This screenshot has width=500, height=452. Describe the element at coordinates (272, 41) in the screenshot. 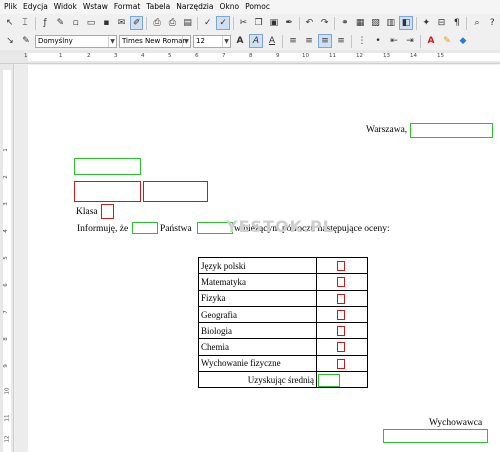

I see `underline-icon: A` at that location.